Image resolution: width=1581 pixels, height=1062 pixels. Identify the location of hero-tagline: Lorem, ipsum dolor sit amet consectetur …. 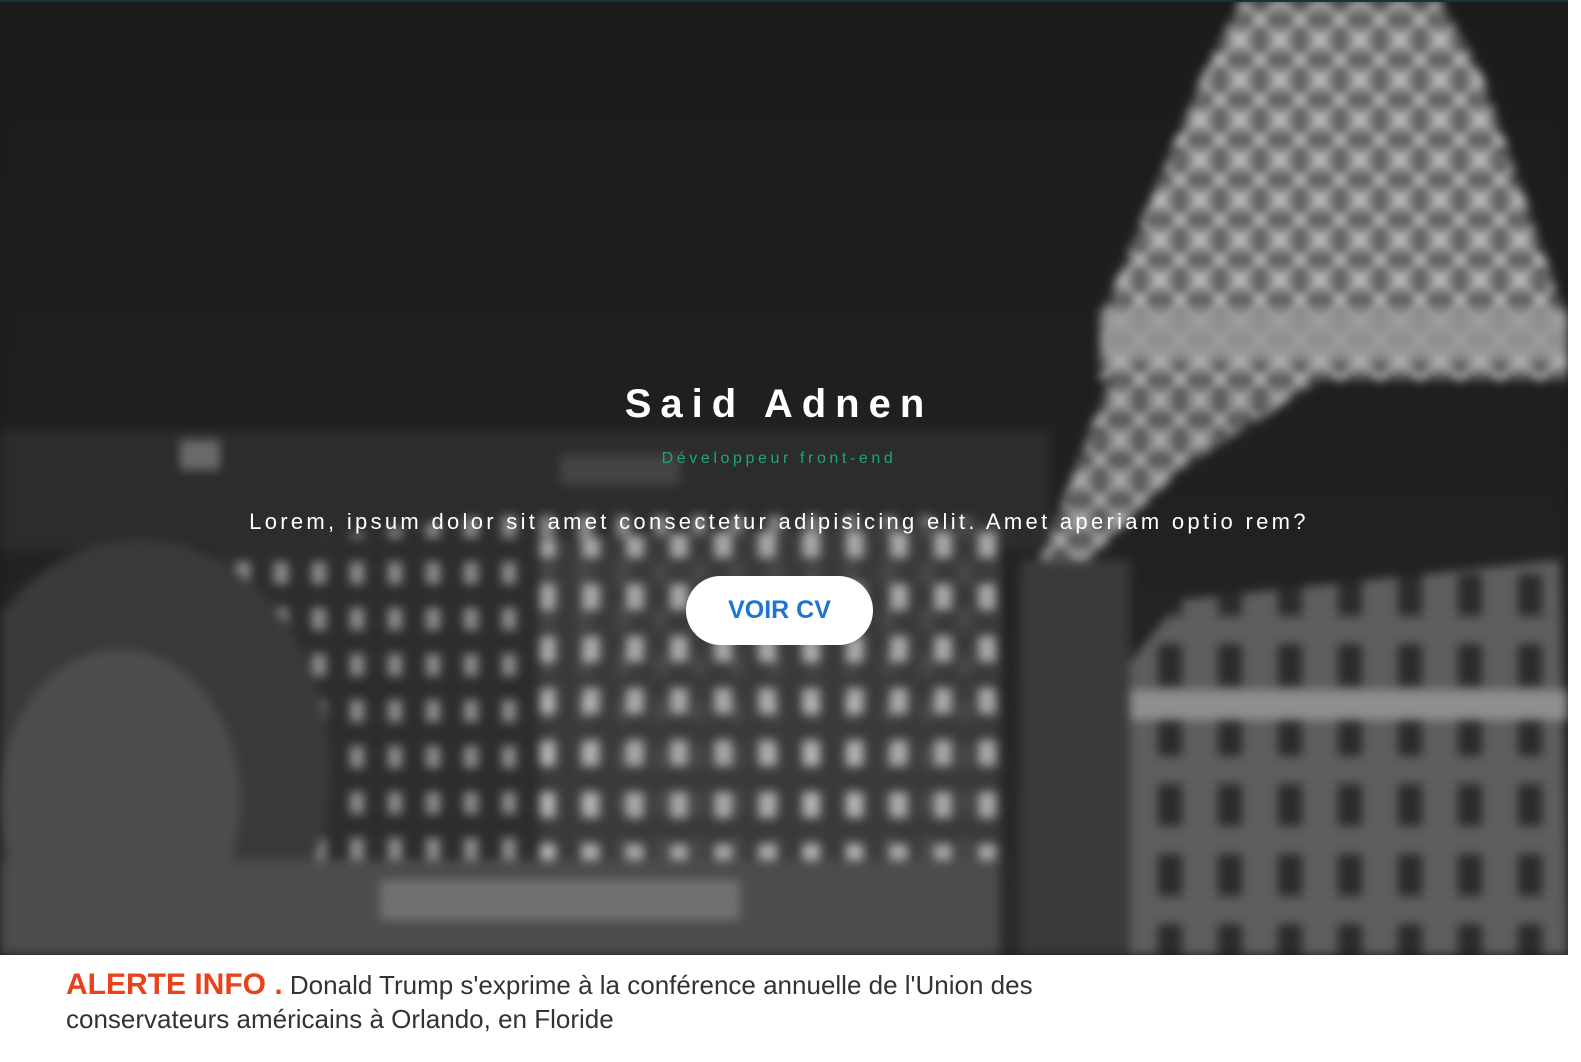
(779, 521).